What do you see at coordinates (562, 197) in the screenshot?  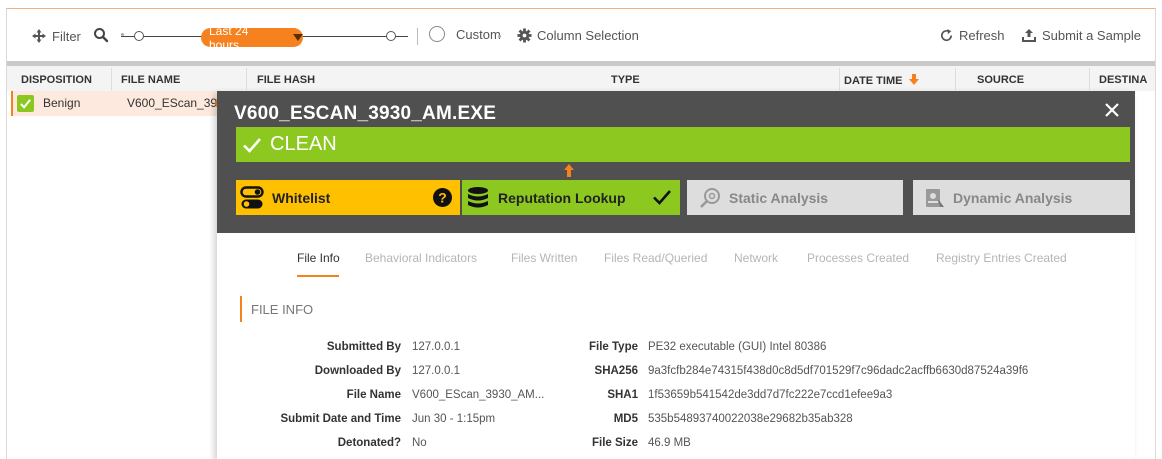 I see `step-reputation-lookup-label: Reputation Lookup` at bounding box center [562, 197].